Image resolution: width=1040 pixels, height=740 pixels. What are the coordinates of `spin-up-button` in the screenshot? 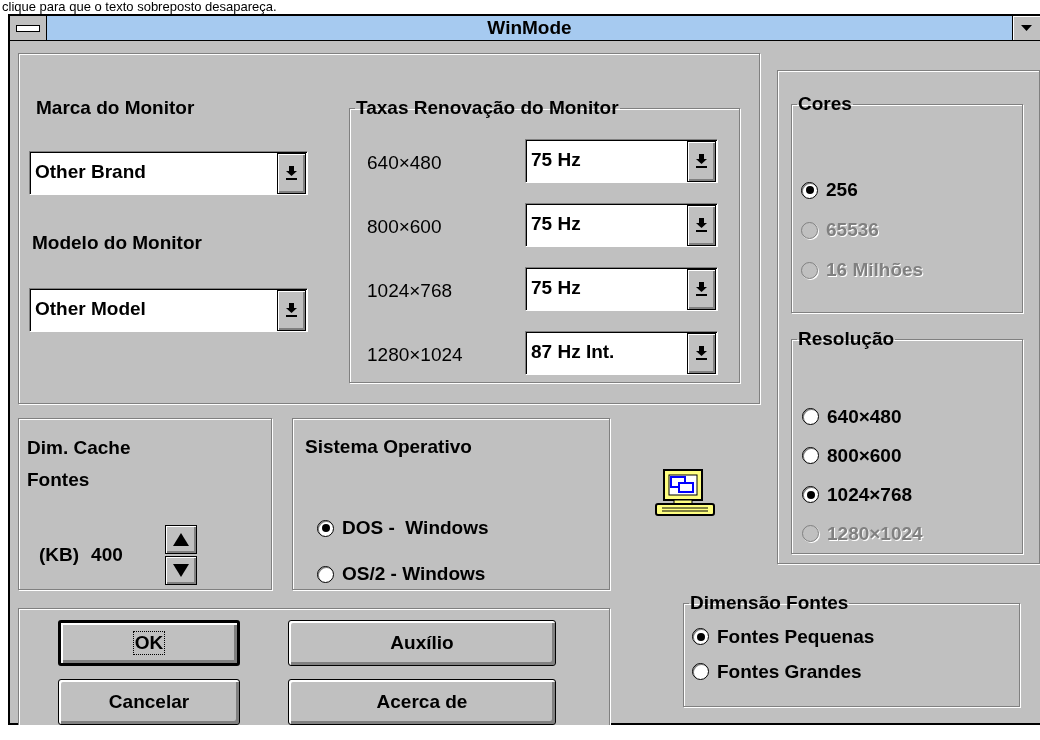 It's located at (180, 539).